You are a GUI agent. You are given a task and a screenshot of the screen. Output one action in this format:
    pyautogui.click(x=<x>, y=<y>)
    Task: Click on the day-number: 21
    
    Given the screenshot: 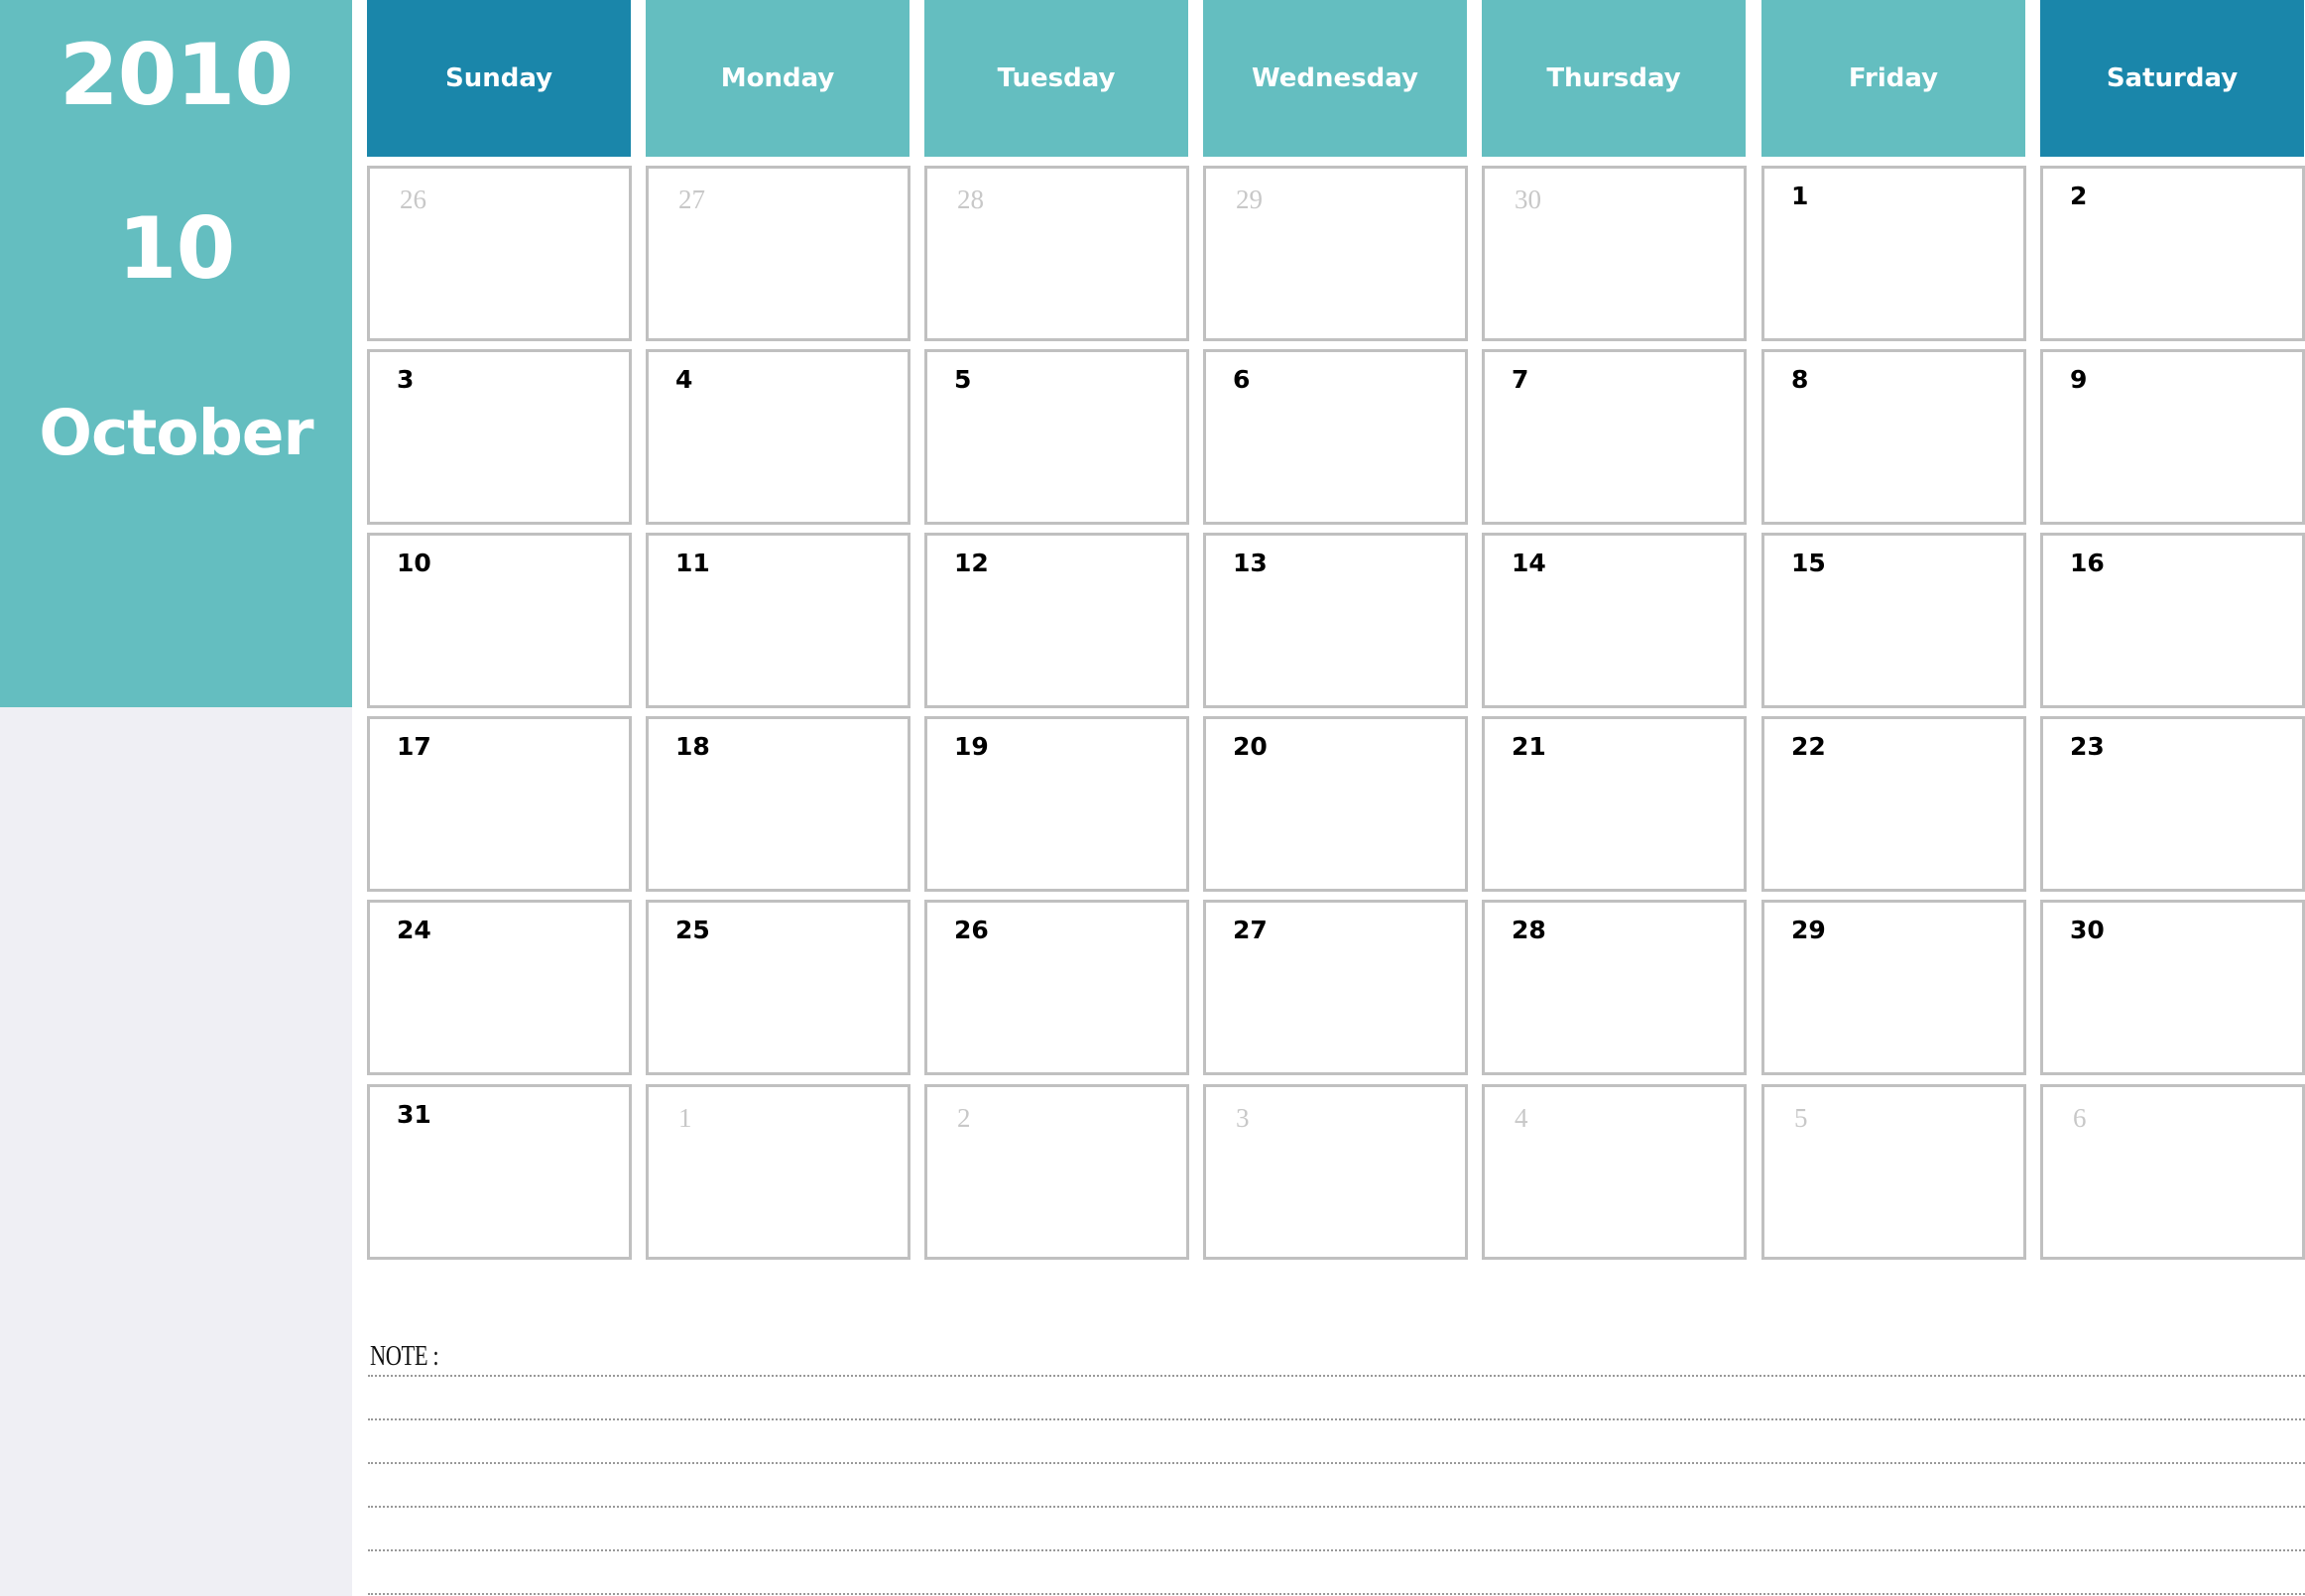 What is the action you would take?
    pyautogui.click(x=1529, y=747)
    